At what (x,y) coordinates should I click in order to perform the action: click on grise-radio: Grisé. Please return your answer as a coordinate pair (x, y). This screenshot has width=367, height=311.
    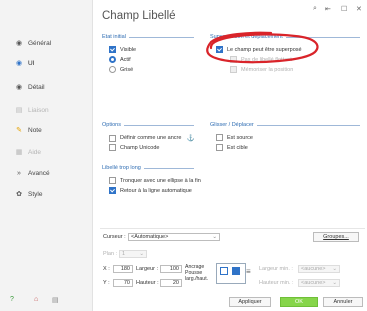
    Looking at the image, I should click on (121, 69).